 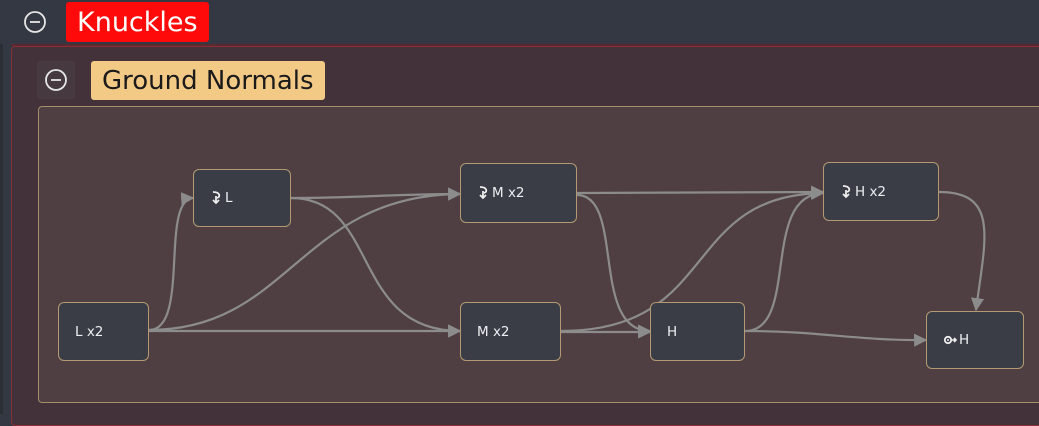 What do you see at coordinates (950, 340) in the screenshot?
I see `gear-arrow-icon` at bounding box center [950, 340].